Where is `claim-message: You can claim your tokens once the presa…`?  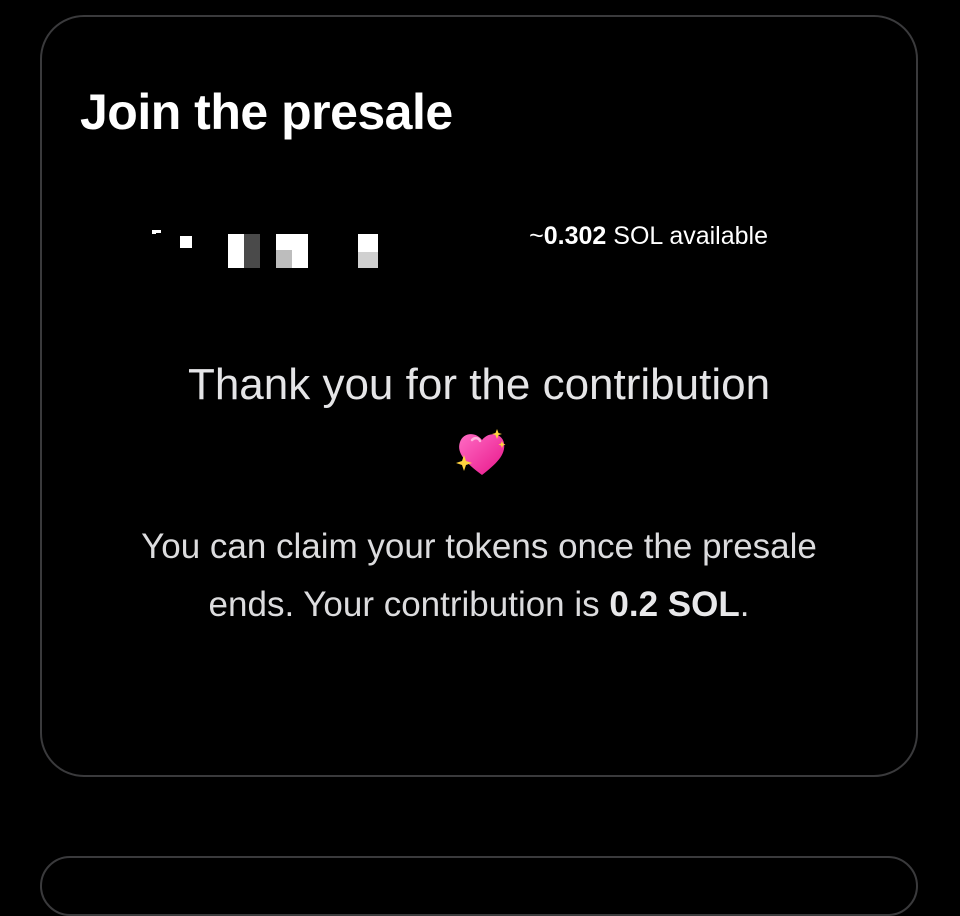 claim-message: You can claim your tokens once the presa… is located at coordinates (479, 576).